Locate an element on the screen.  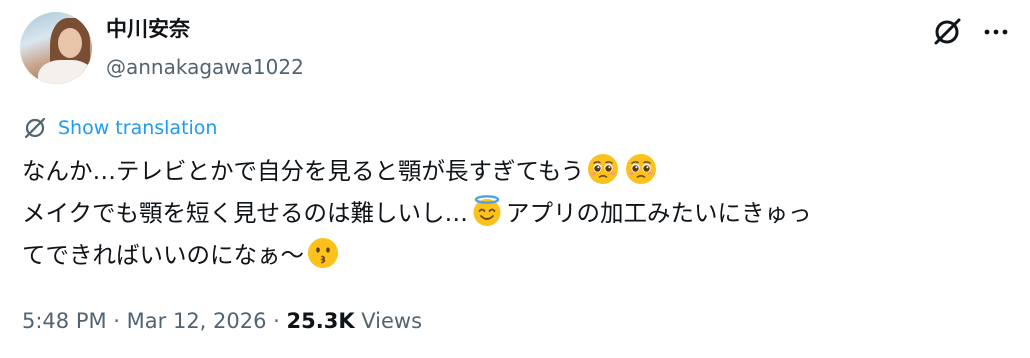
tweet-line: メイクでも顎を短く見せるのは難しいし… アプリの加工みたいにきゅっ is located at coordinates (522, 213).